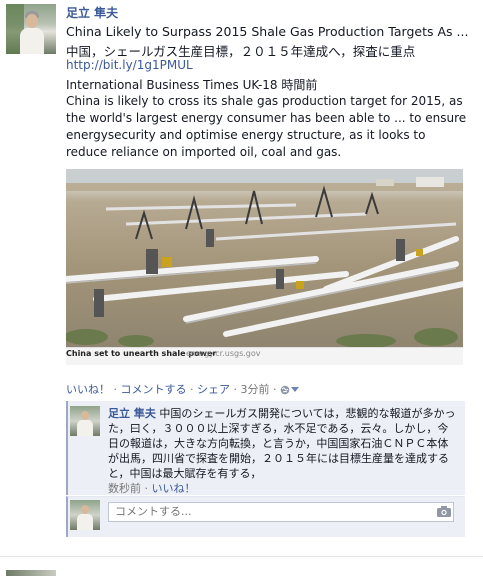 The image size is (483, 576). I want to click on comment-input, so click(281, 512).